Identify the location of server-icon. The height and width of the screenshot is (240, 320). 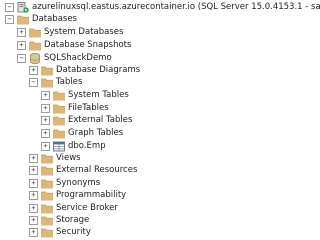
(24, 7).